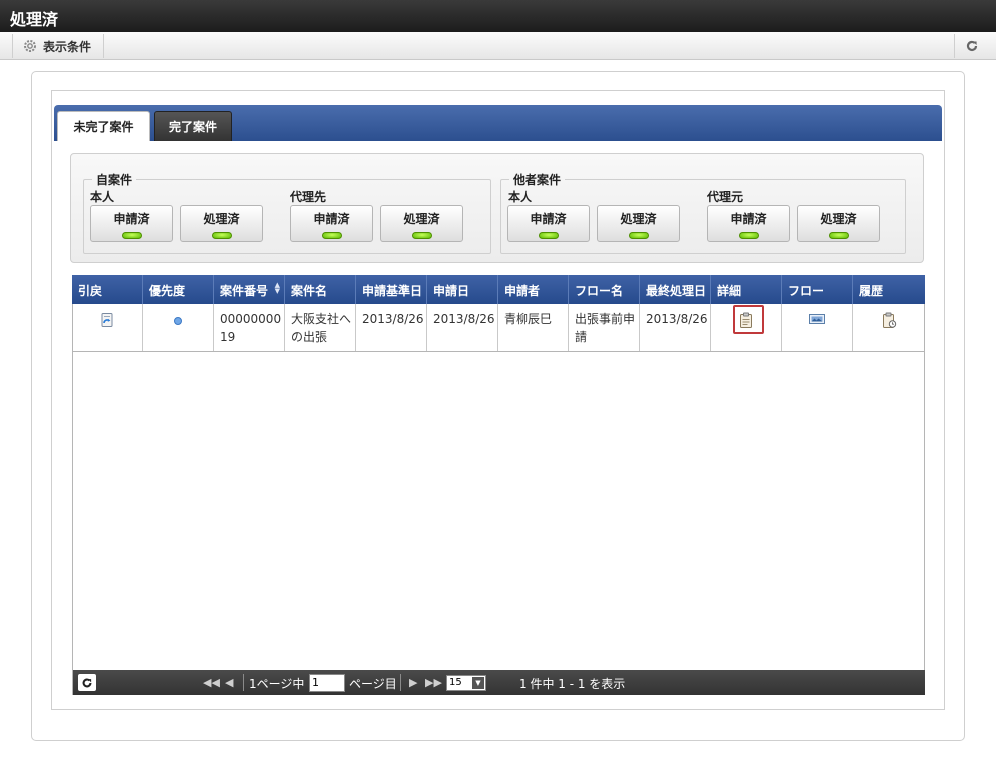 The height and width of the screenshot is (768, 996). Describe the element at coordinates (277, 288) in the screenshot. I see `sort-icon: ▲ ▼` at that location.